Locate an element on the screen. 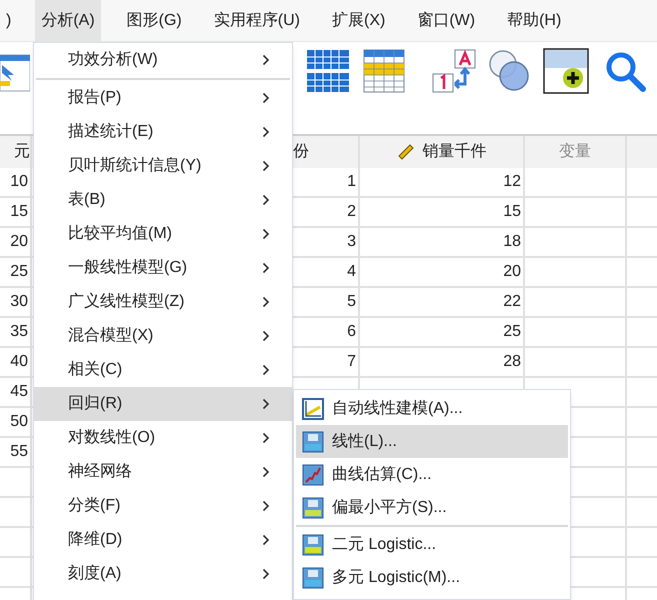 Image resolution: width=657 pixels, height=600 pixels. sort-icon is located at coordinates (454, 71).